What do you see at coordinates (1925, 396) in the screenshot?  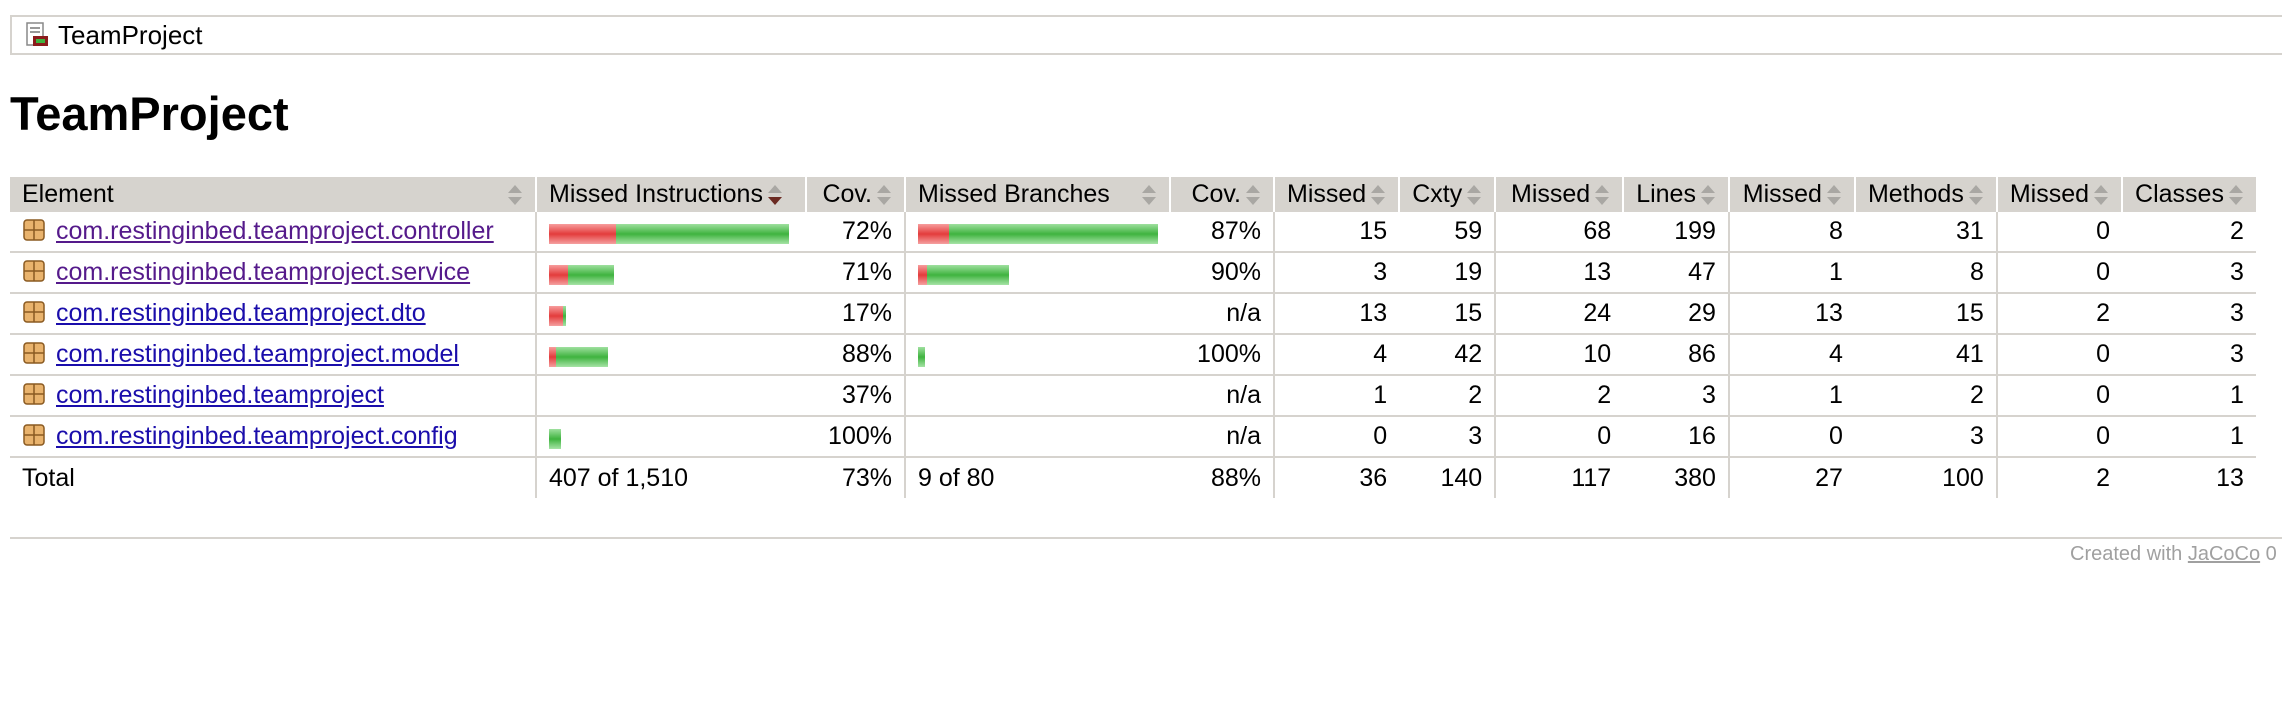 I see `methods: 2` at bounding box center [1925, 396].